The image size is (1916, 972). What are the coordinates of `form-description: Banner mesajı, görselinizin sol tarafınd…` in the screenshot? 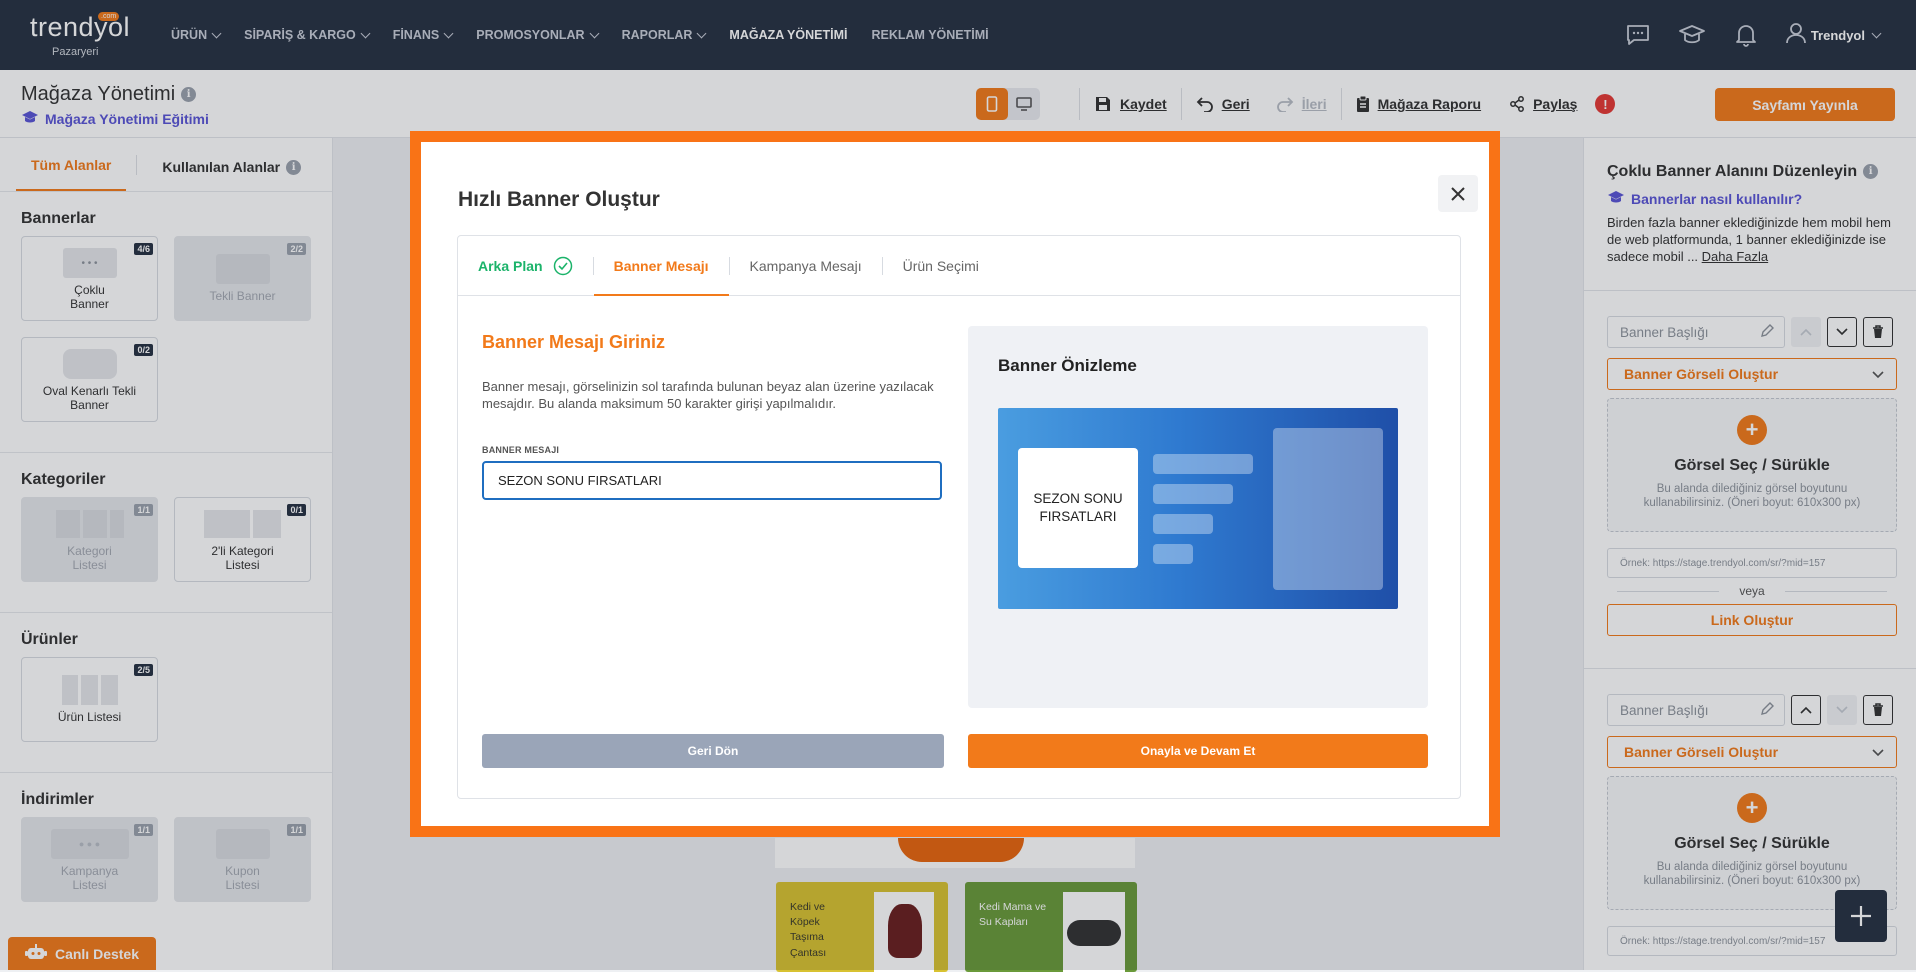 It's located at (708, 395).